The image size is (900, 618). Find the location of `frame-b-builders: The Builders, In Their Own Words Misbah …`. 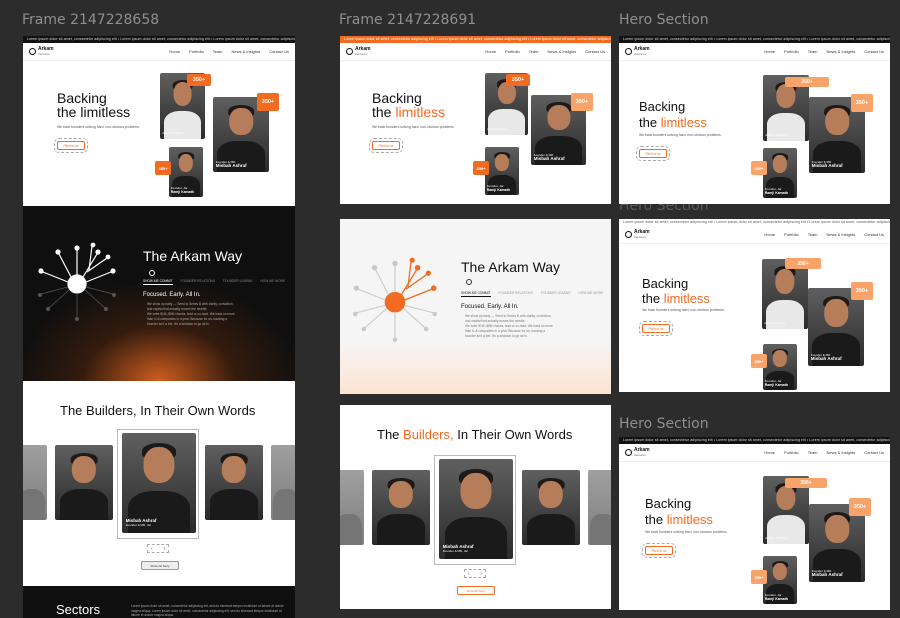

frame-b-builders: The Builders, In Their Own Words Misbah … is located at coordinates (475, 507).